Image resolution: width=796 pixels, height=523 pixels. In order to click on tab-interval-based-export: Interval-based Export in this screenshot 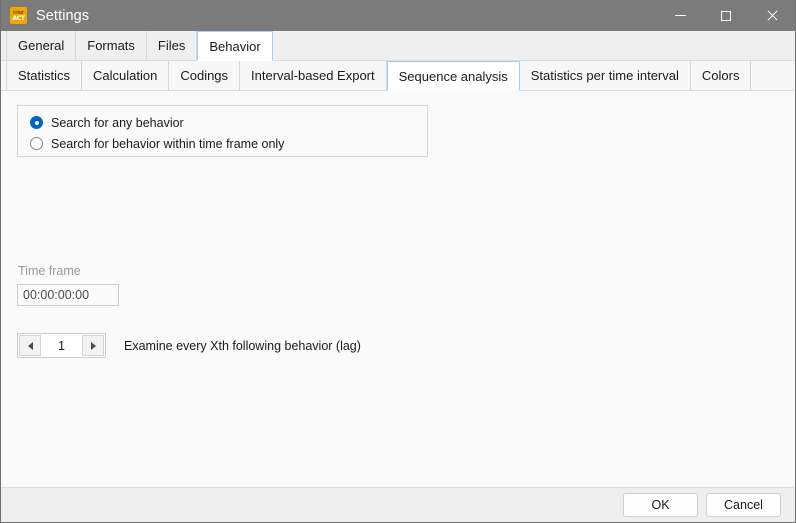, I will do `click(313, 75)`.